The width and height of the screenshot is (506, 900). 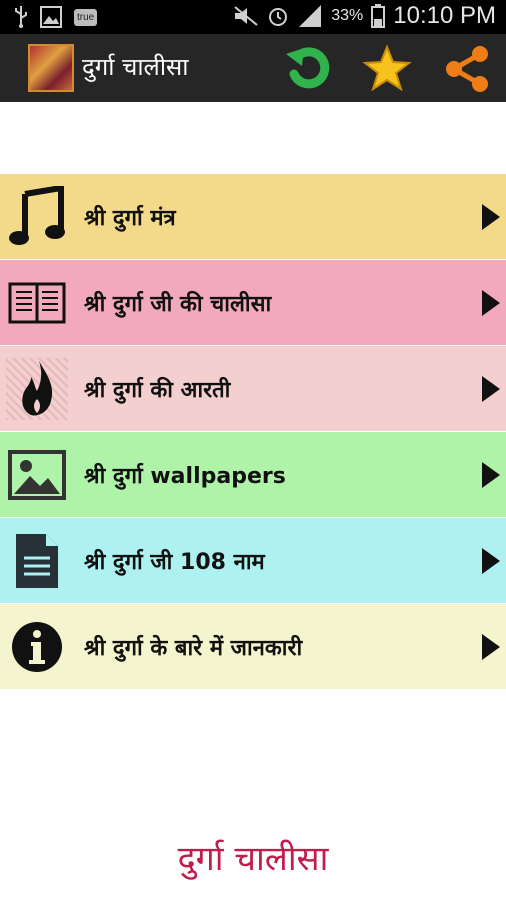 I want to click on image-icon, so click(x=51, y=17).